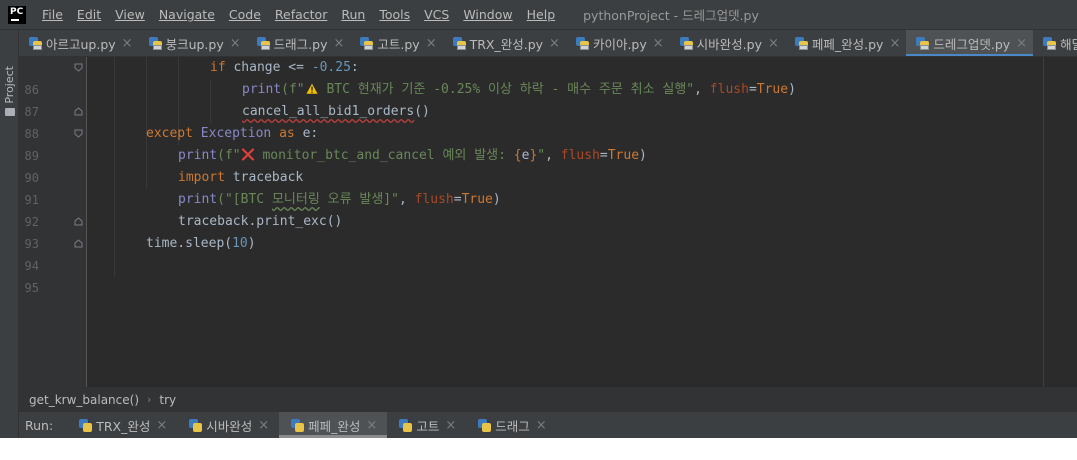 The width and height of the screenshot is (1077, 460). What do you see at coordinates (487, 14) in the screenshot?
I see `menu-window: Window` at bounding box center [487, 14].